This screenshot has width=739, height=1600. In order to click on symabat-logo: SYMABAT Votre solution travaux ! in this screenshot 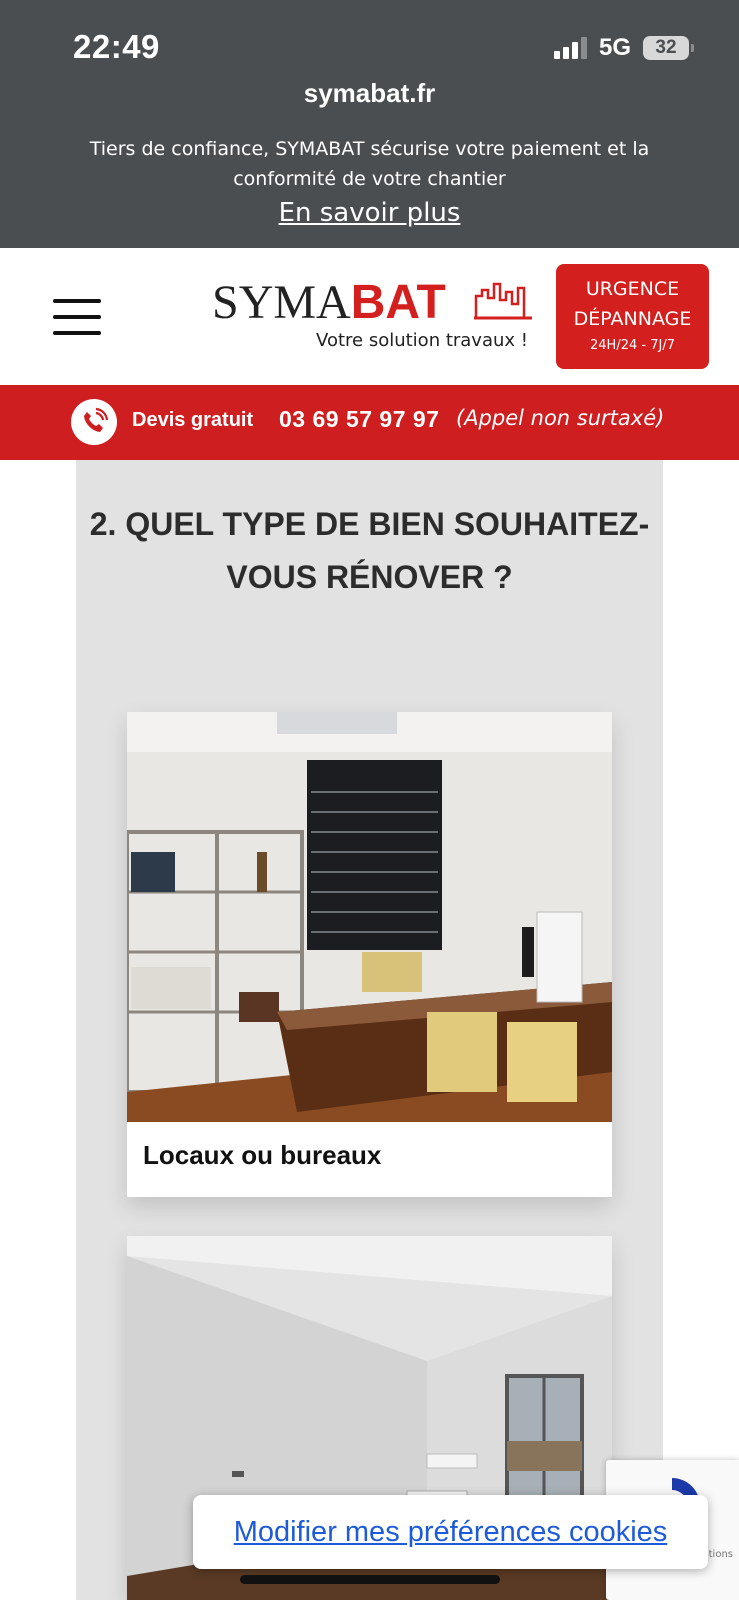, I will do `click(372, 314)`.